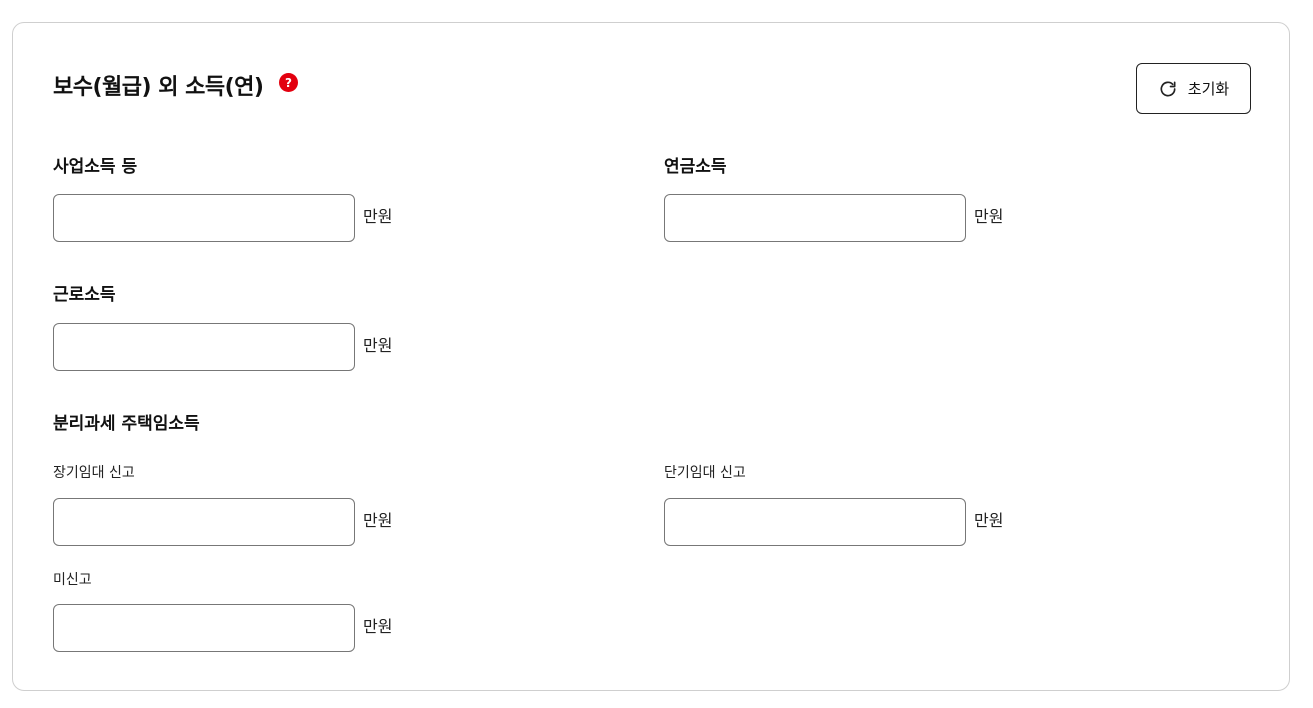 Image resolution: width=1313 pixels, height=708 pixels. What do you see at coordinates (204, 628) in the screenshot?
I see `unreported-rental-input` at bounding box center [204, 628].